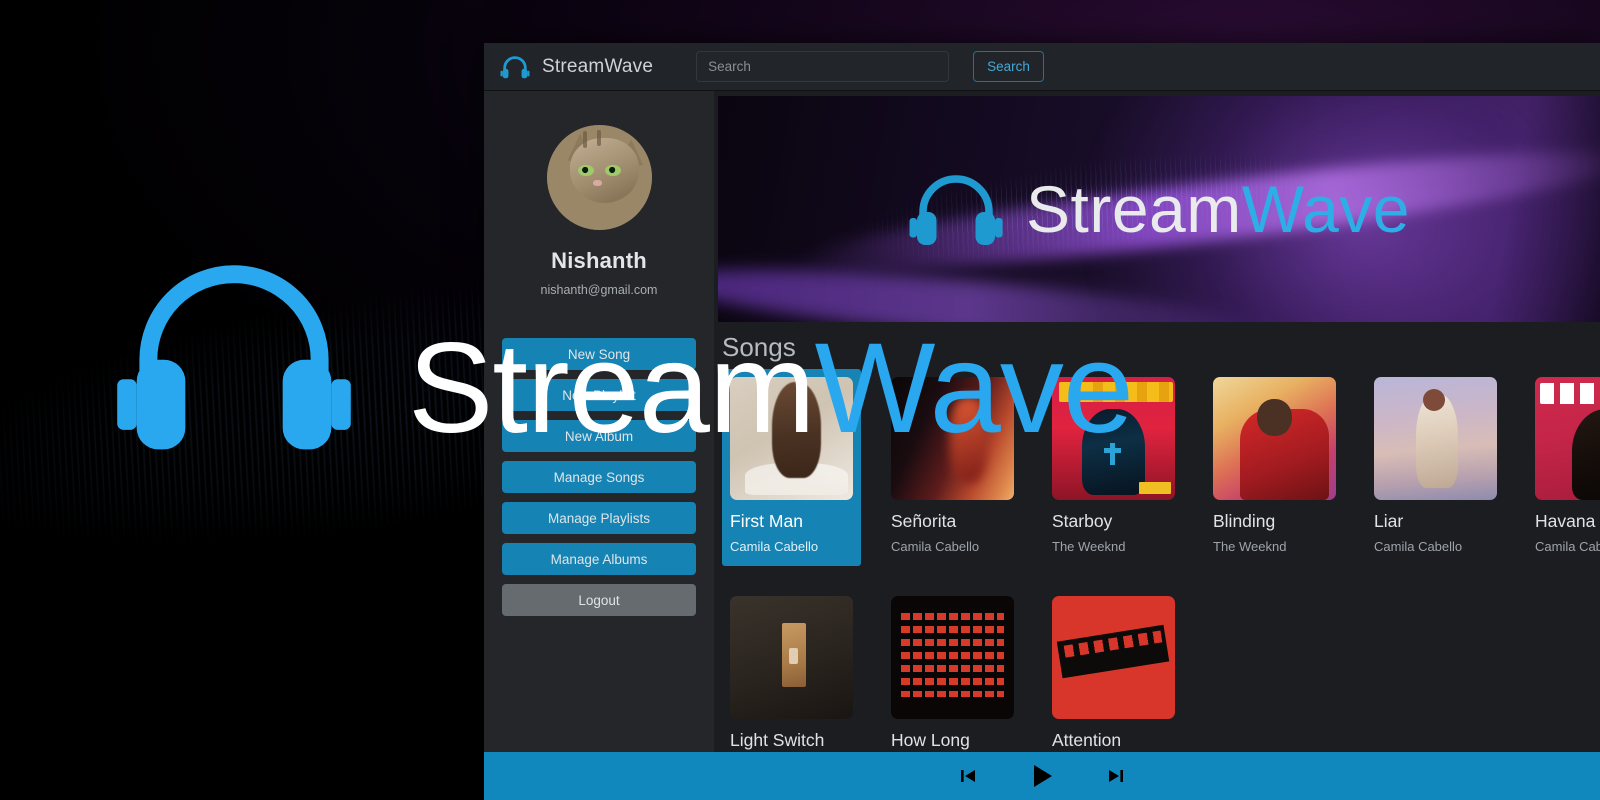  Describe the element at coordinates (598, 66) in the screenshot. I see `brand-title: StreamWave` at that location.